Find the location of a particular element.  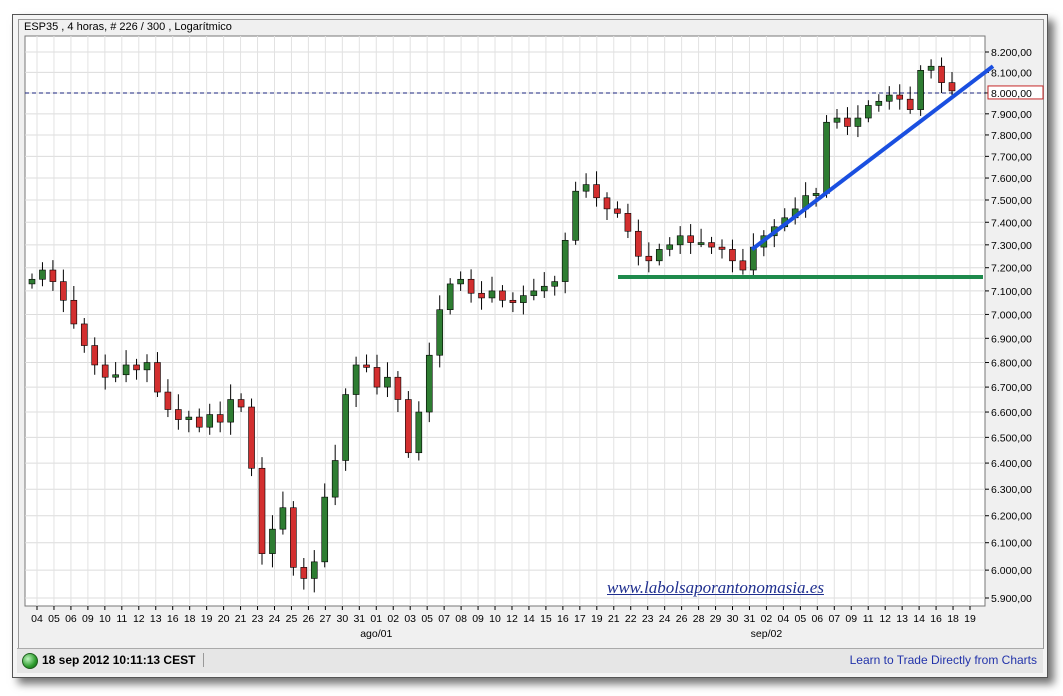

y-tick-label: 7.200,00 is located at coordinates (1011, 269).